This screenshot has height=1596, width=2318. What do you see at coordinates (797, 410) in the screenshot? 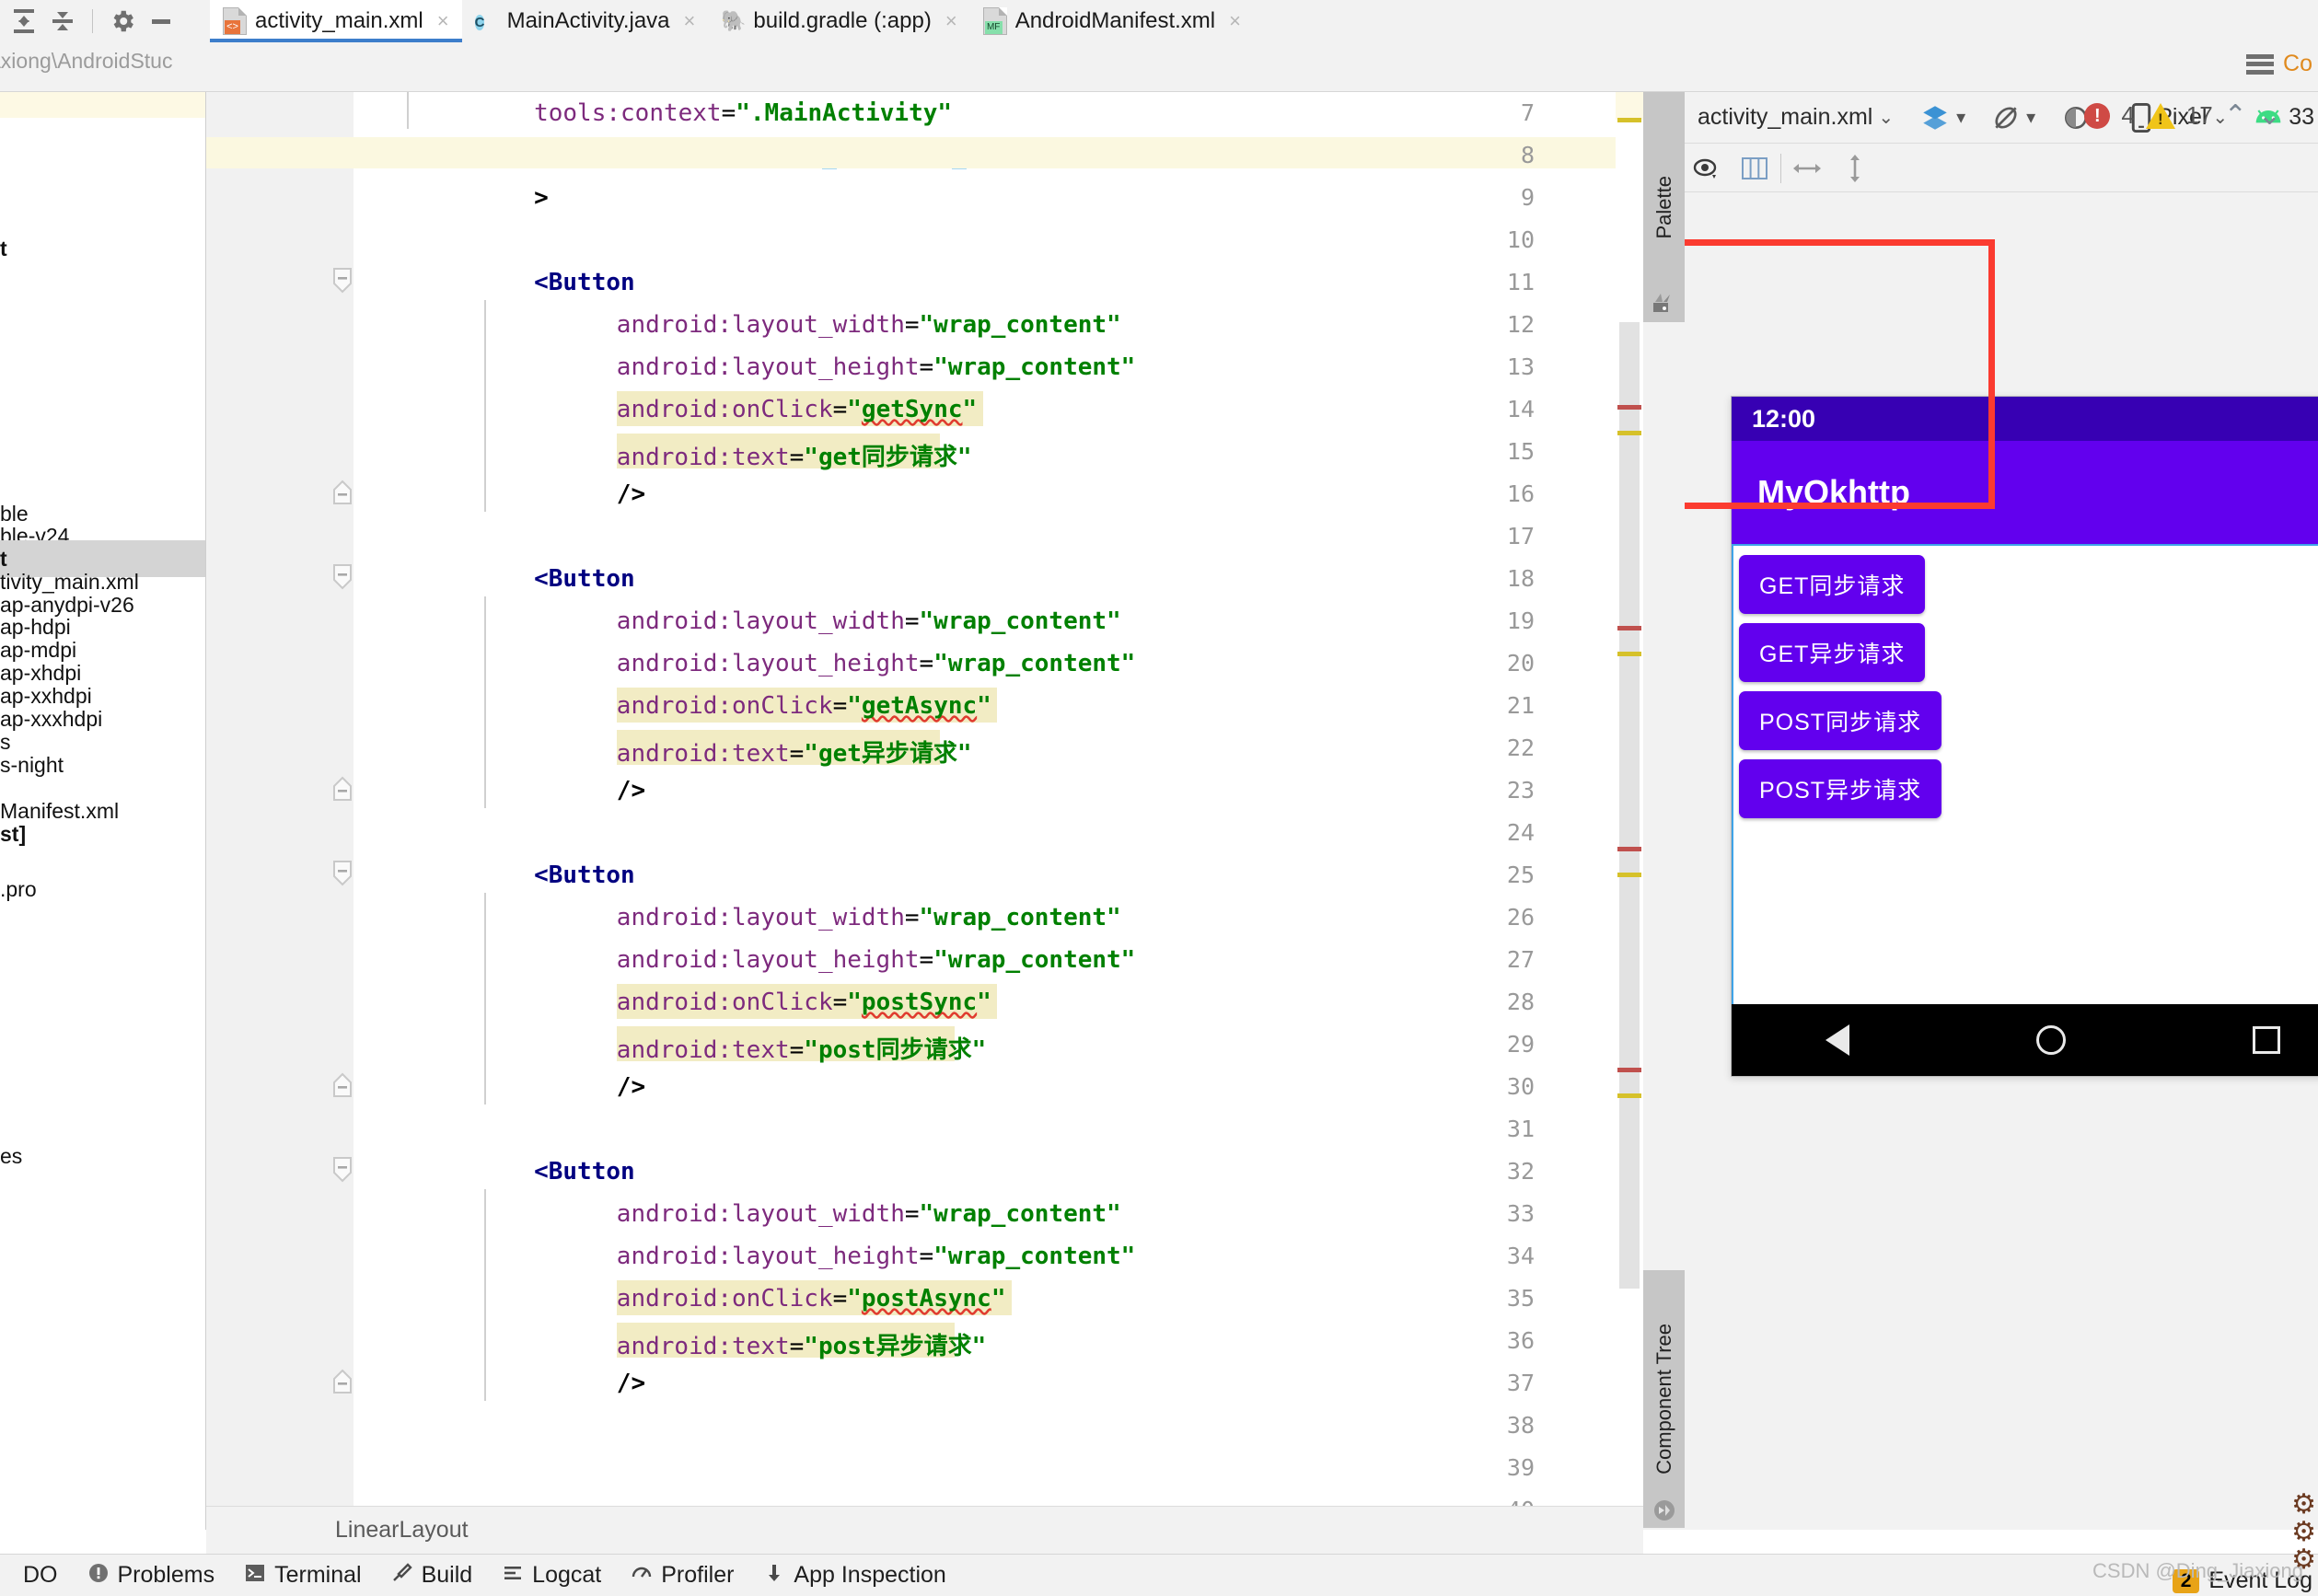
I see `code-line: android:onClick="getSync"` at bounding box center [797, 410].